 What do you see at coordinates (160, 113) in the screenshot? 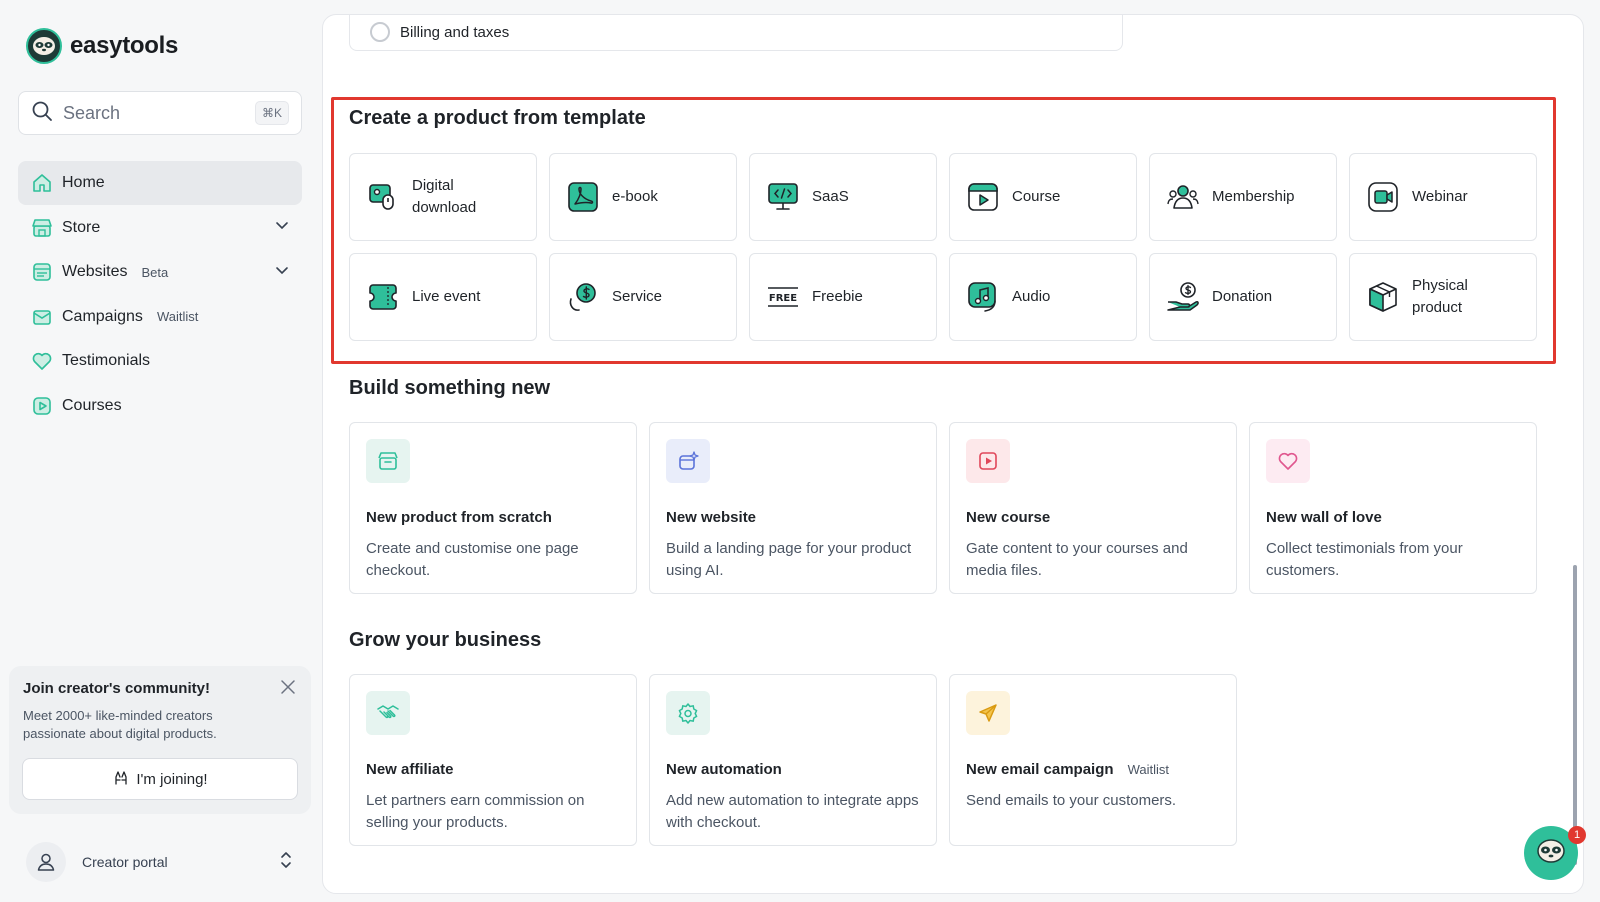
I see `search-input: Search ⌘K` at bounding box center [160, 113].